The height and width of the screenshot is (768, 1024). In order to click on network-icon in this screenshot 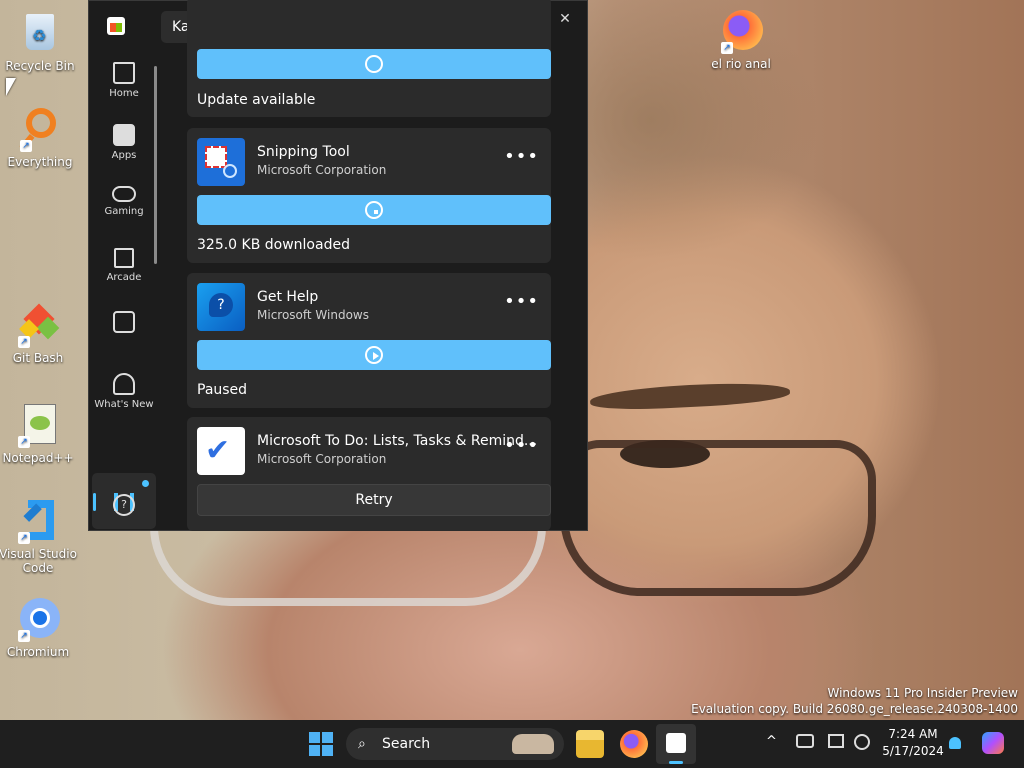, I will do `click(805, 741)`.